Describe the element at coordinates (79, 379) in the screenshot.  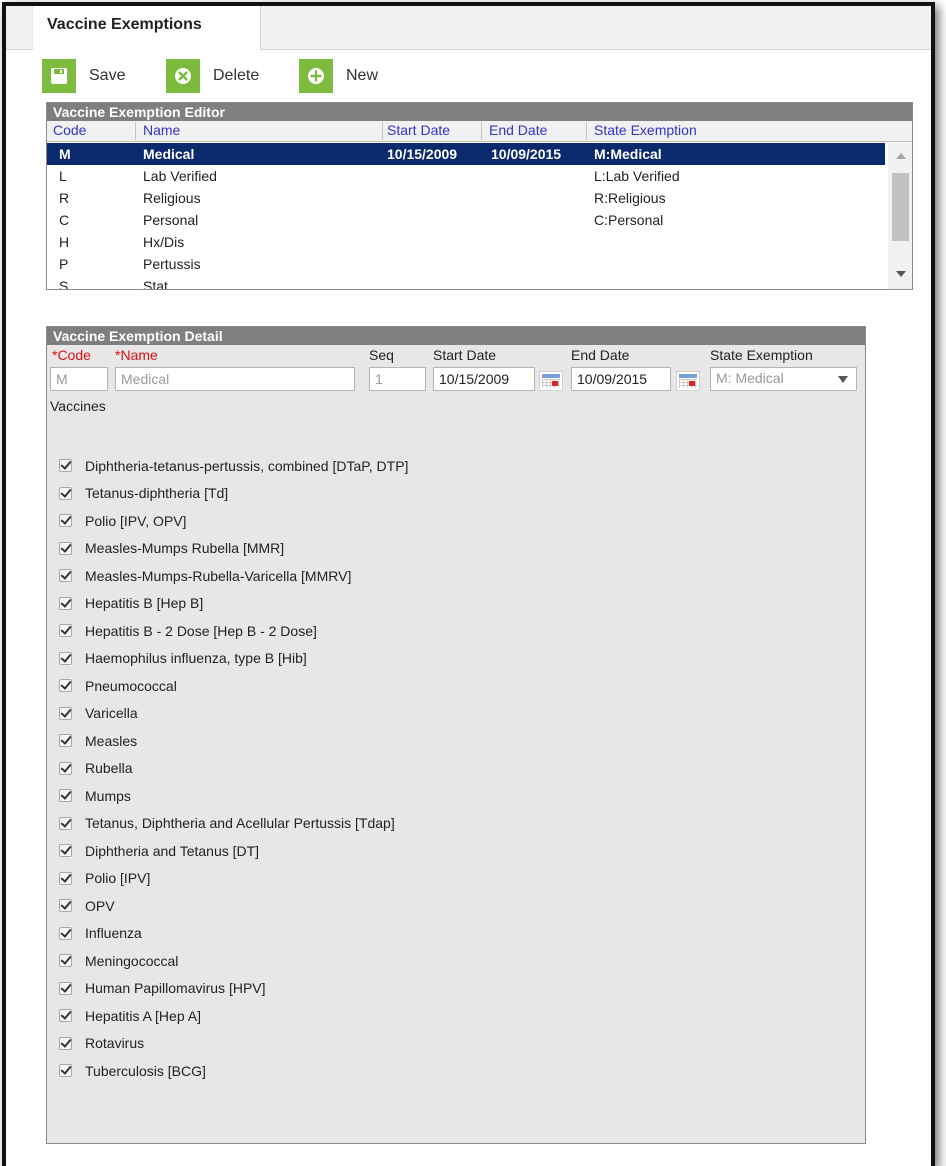
I see `code-field` at that location.